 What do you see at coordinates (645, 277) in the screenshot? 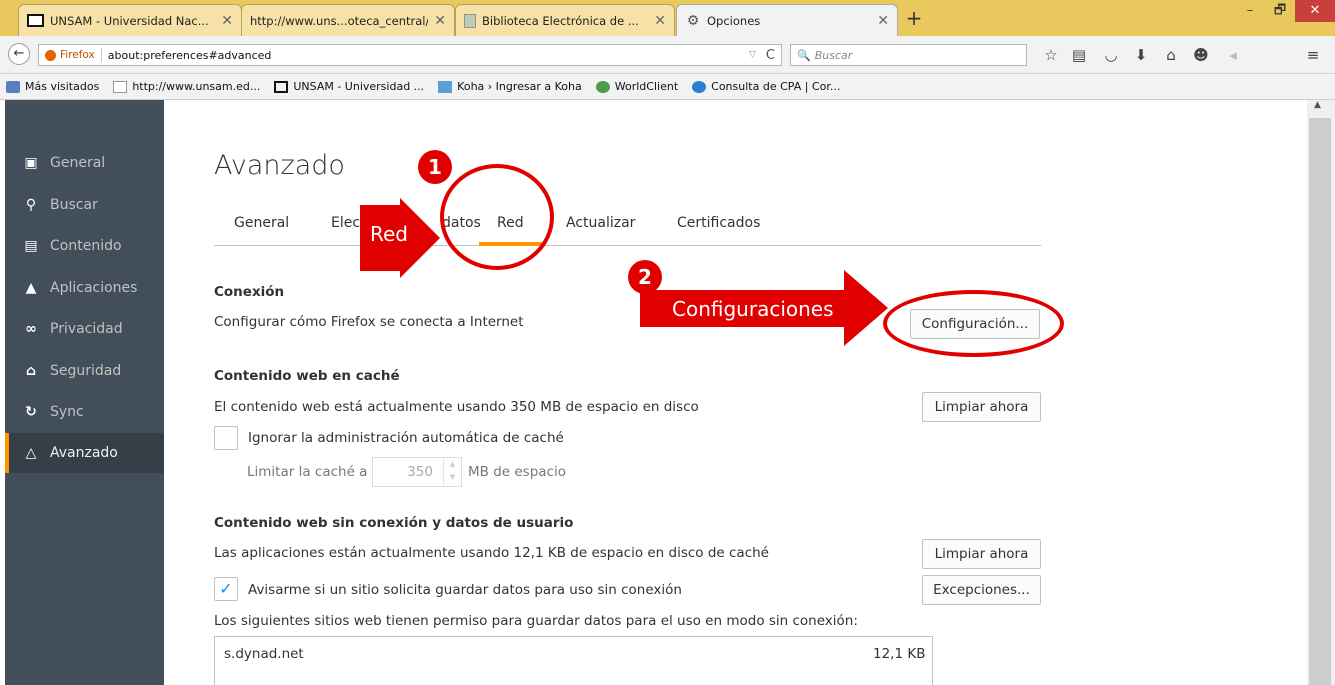
I see `step-badge-2: 2` at bounding box center [645, 277].